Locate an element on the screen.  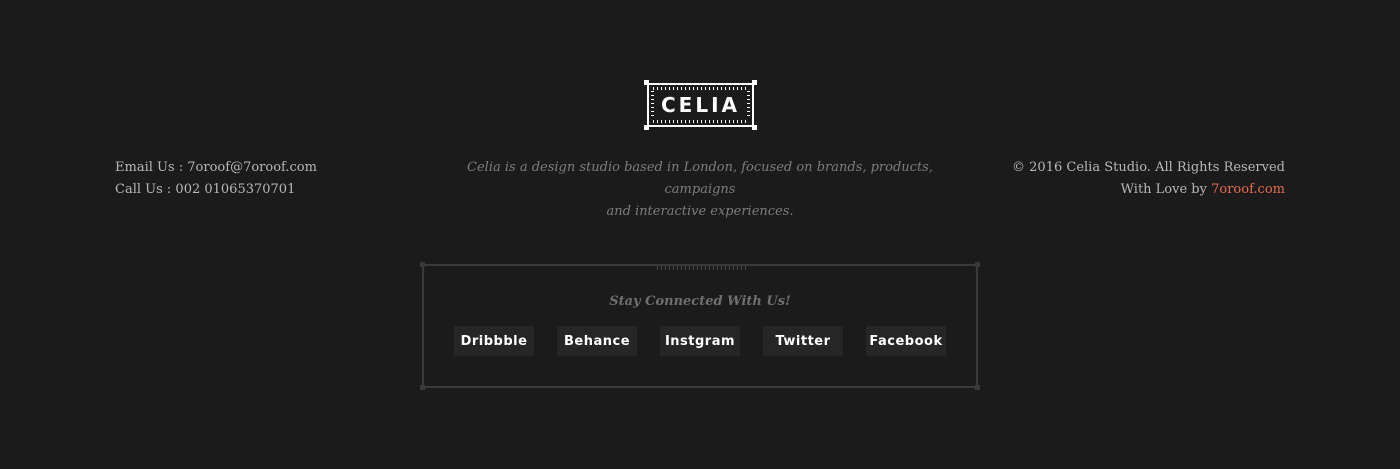
instagram-button: Instgram is located at coordinates (700, 341).